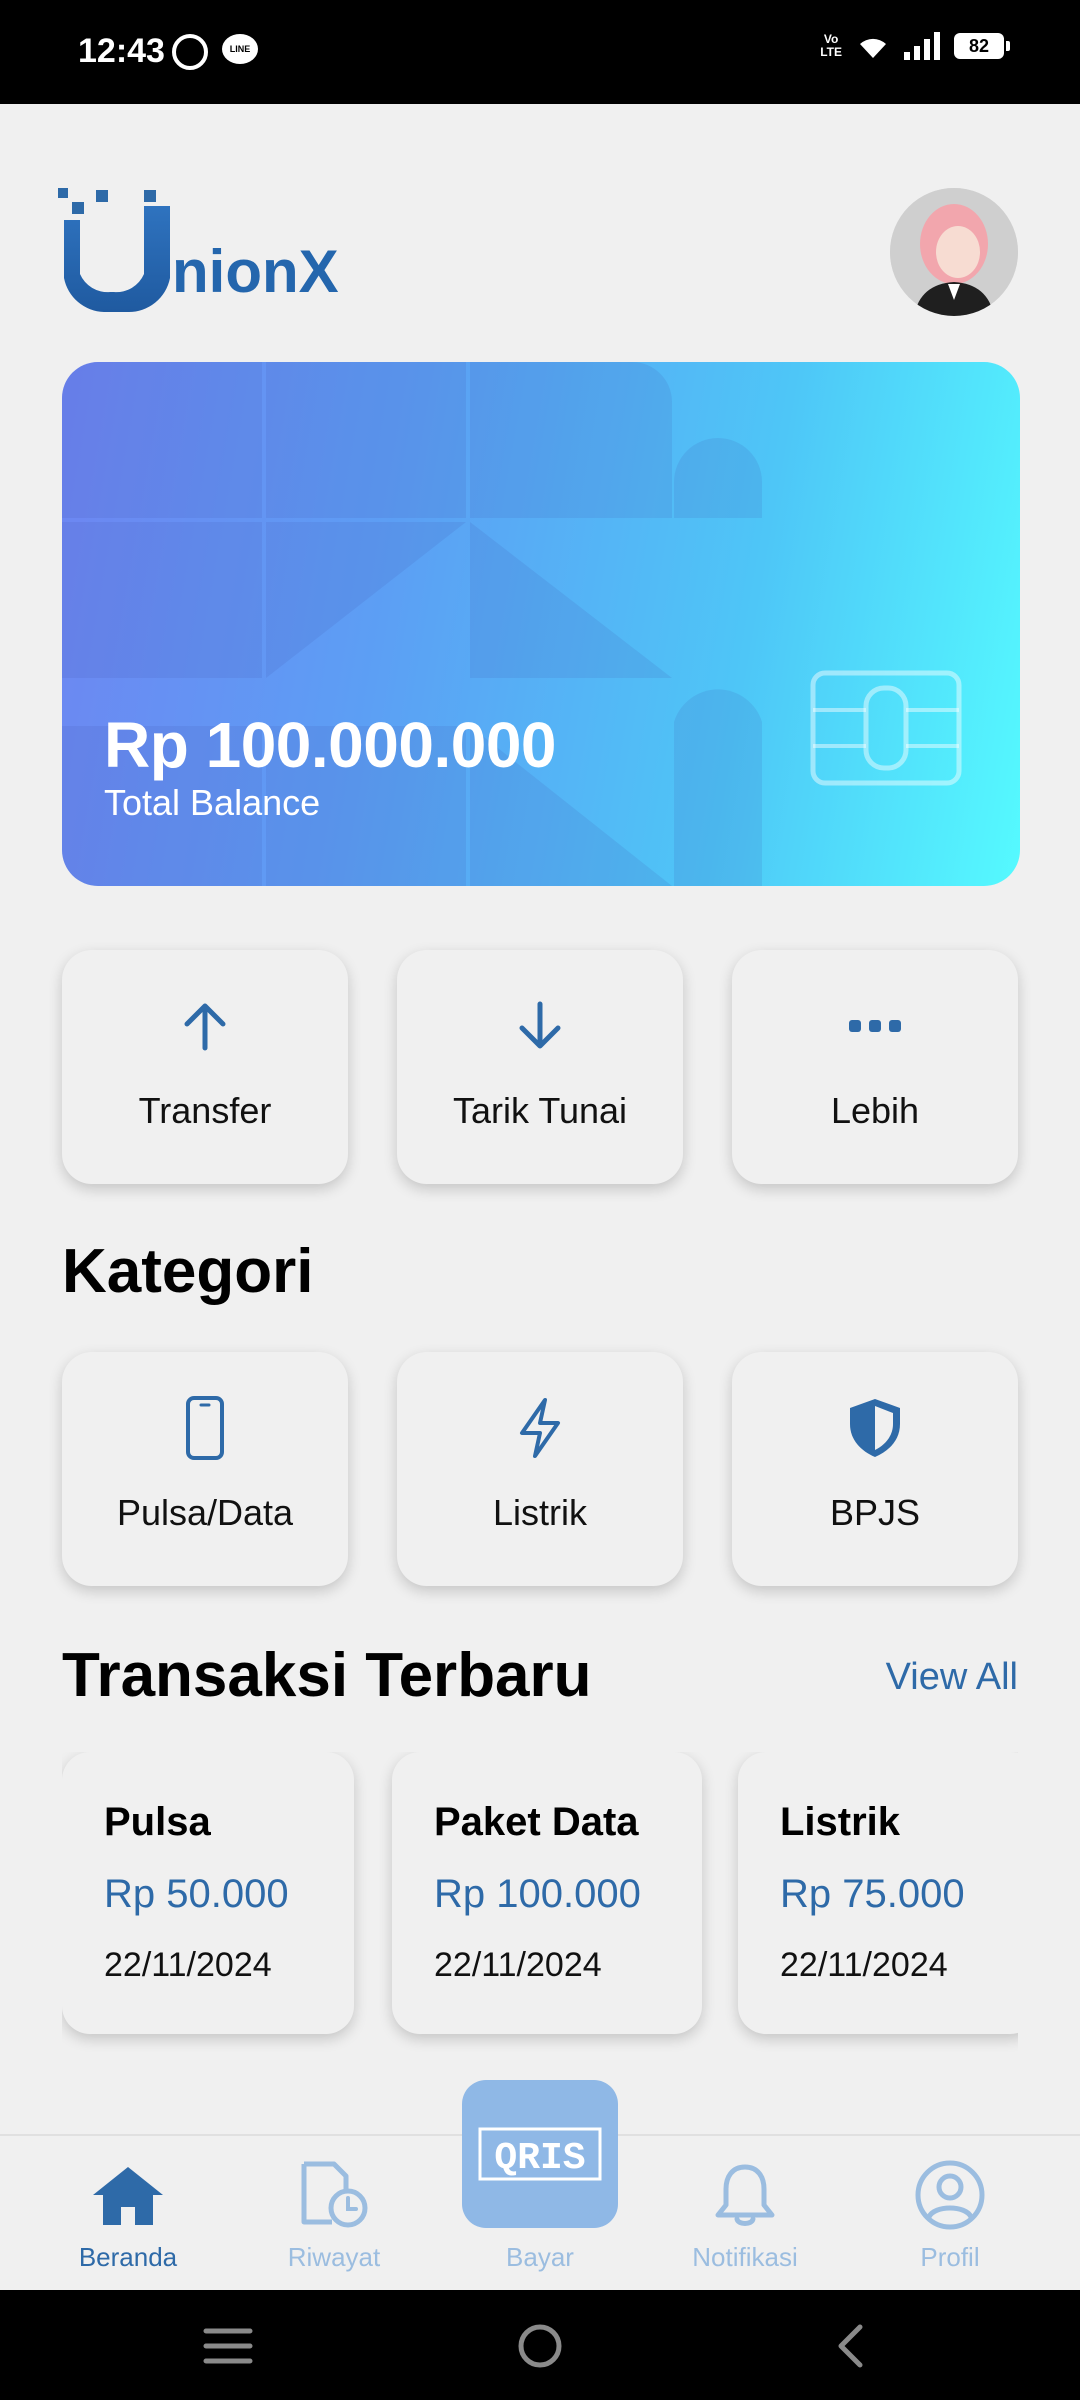 This screenshot has width=1080, height=2400. Describe the element at coordinates (157, 1822) in the screenshot. I see `transaction-title: Pulsa` at that location.